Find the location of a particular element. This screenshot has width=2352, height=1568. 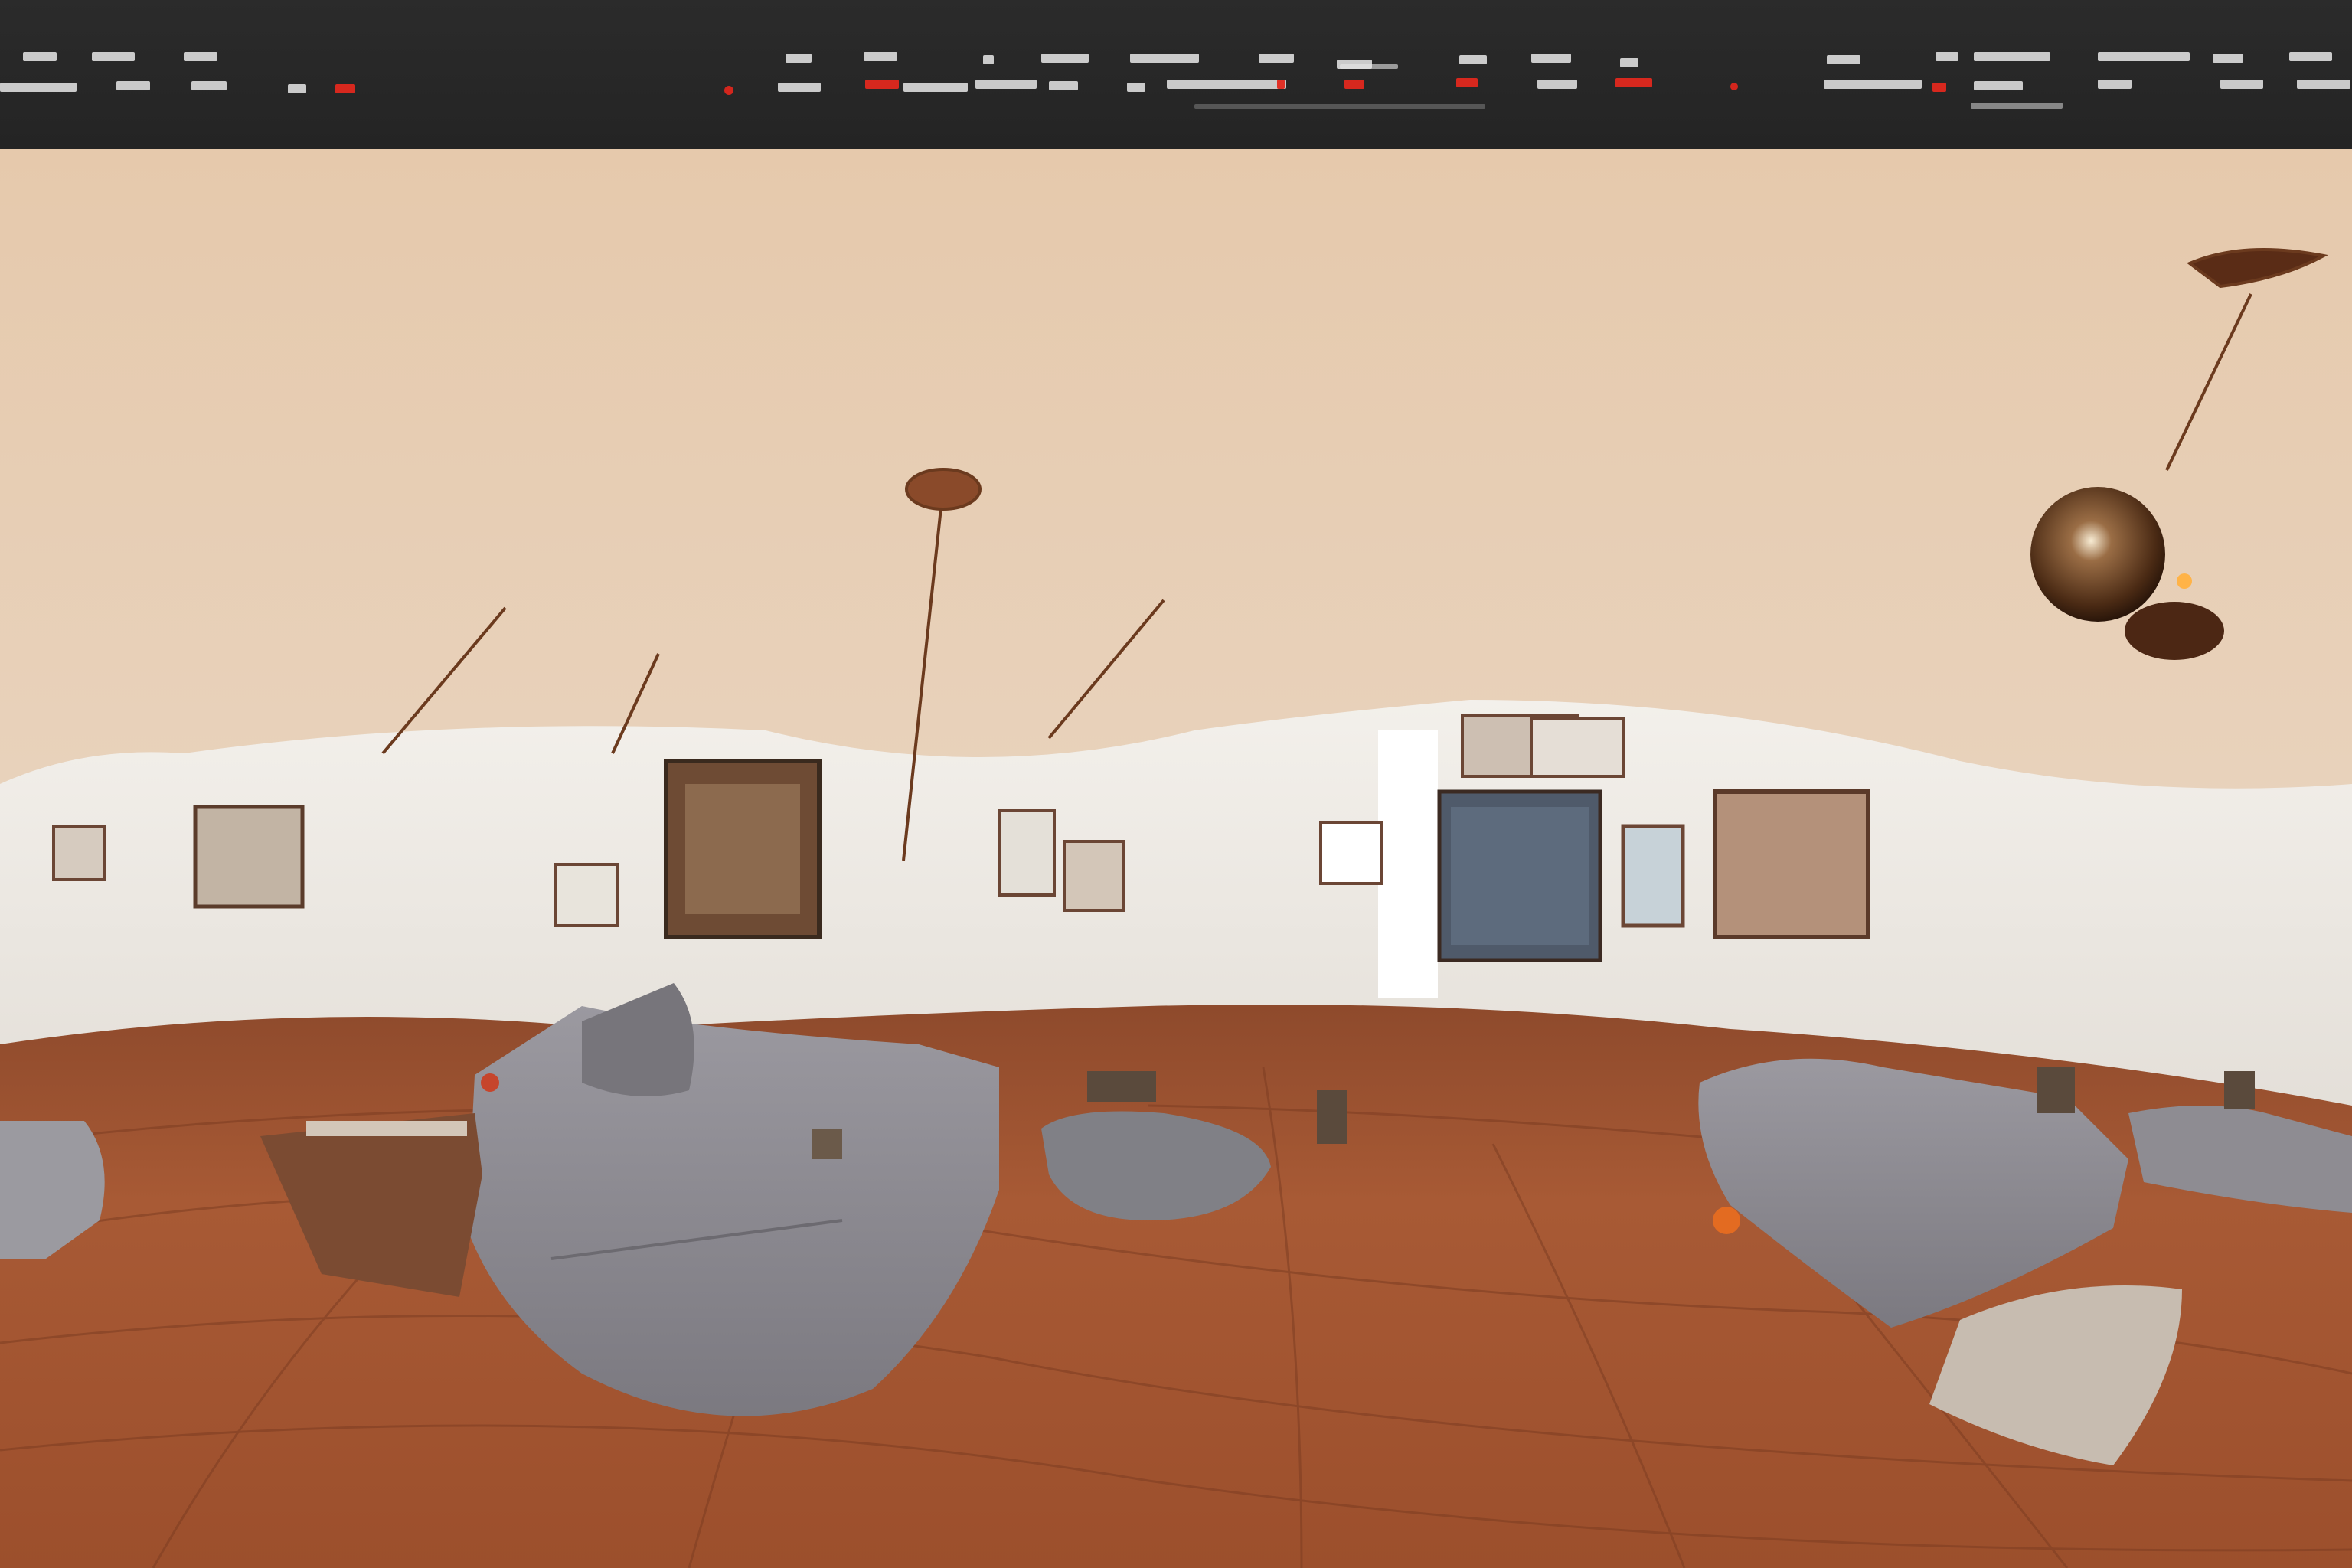

top-toolbar is located at coordinates (1176, 75).